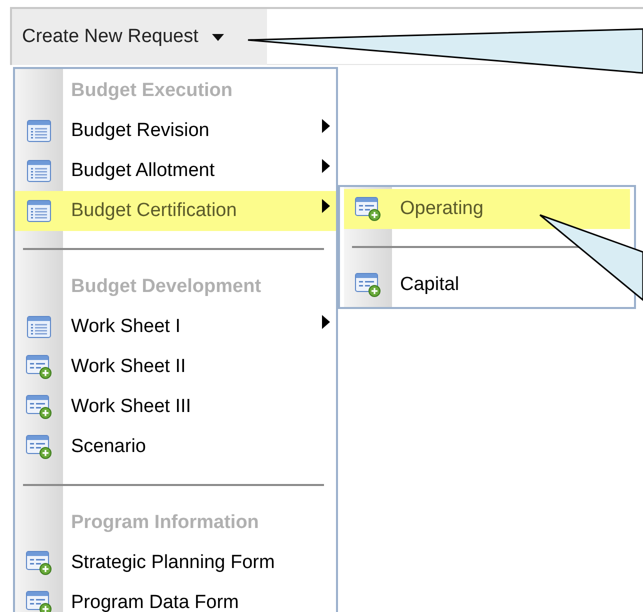  What do you see at coordinates (487, 209) in the screenshot?
I see `menu-item: Operating` at bounding box center [487, 209].